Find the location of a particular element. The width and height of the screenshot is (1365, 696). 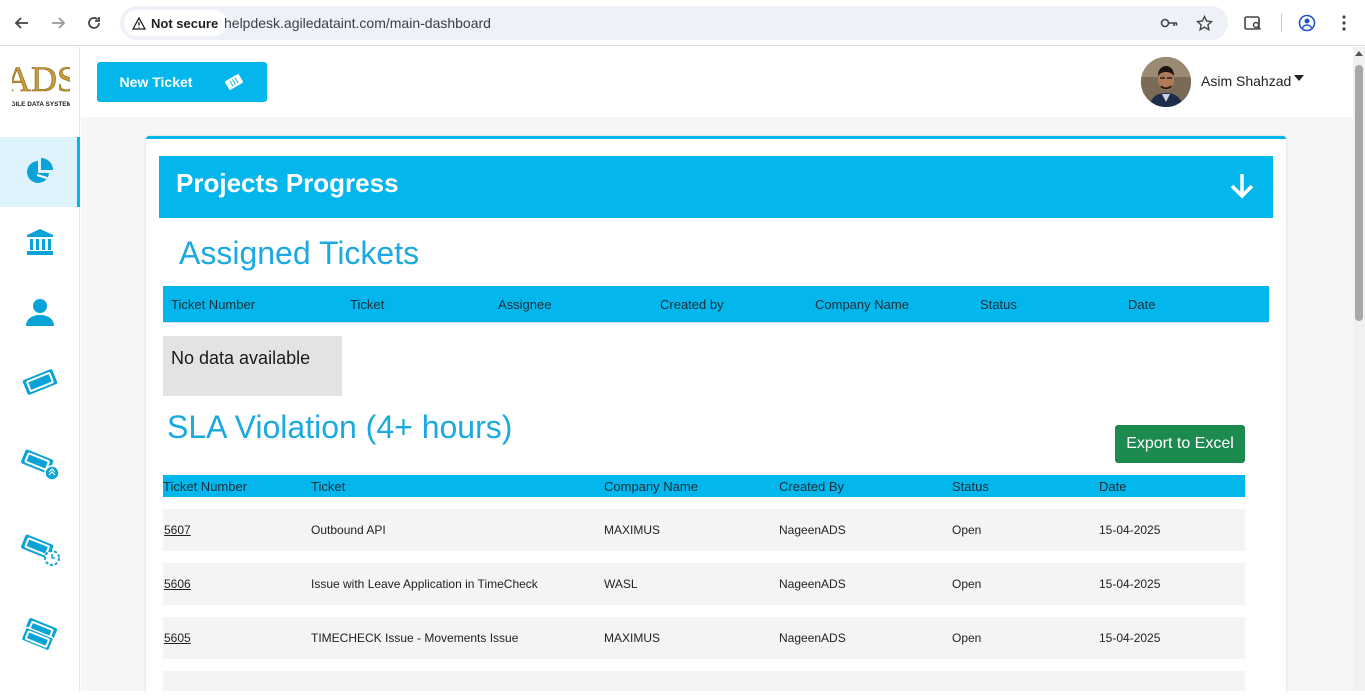

sidebar-item-tickets is located at coordinates (40, 382).